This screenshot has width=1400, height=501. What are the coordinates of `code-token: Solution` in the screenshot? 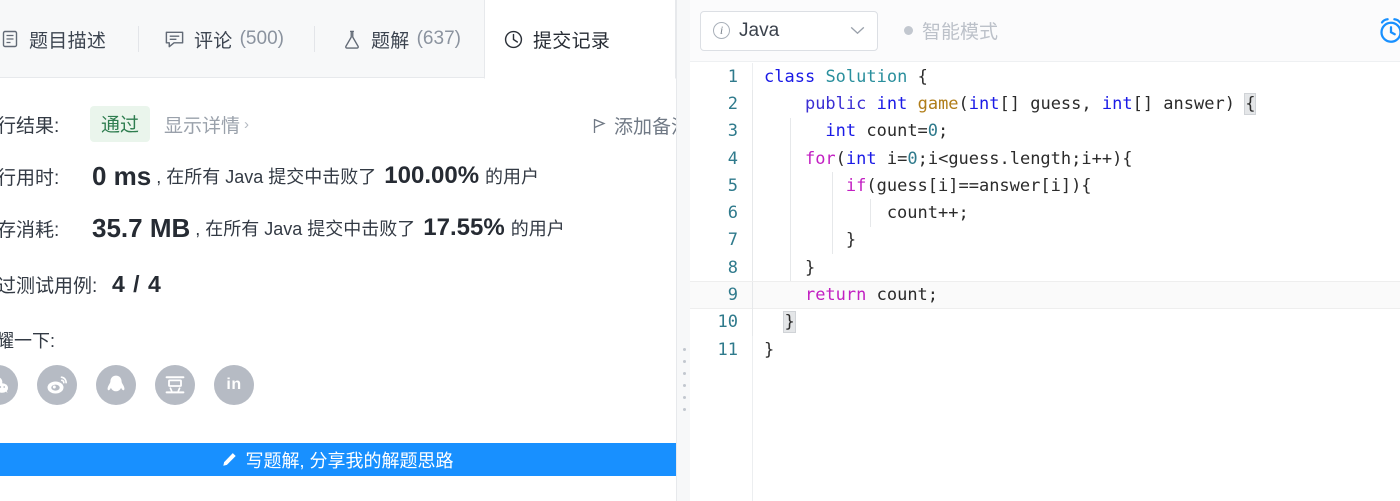 It's located at (866, 76).